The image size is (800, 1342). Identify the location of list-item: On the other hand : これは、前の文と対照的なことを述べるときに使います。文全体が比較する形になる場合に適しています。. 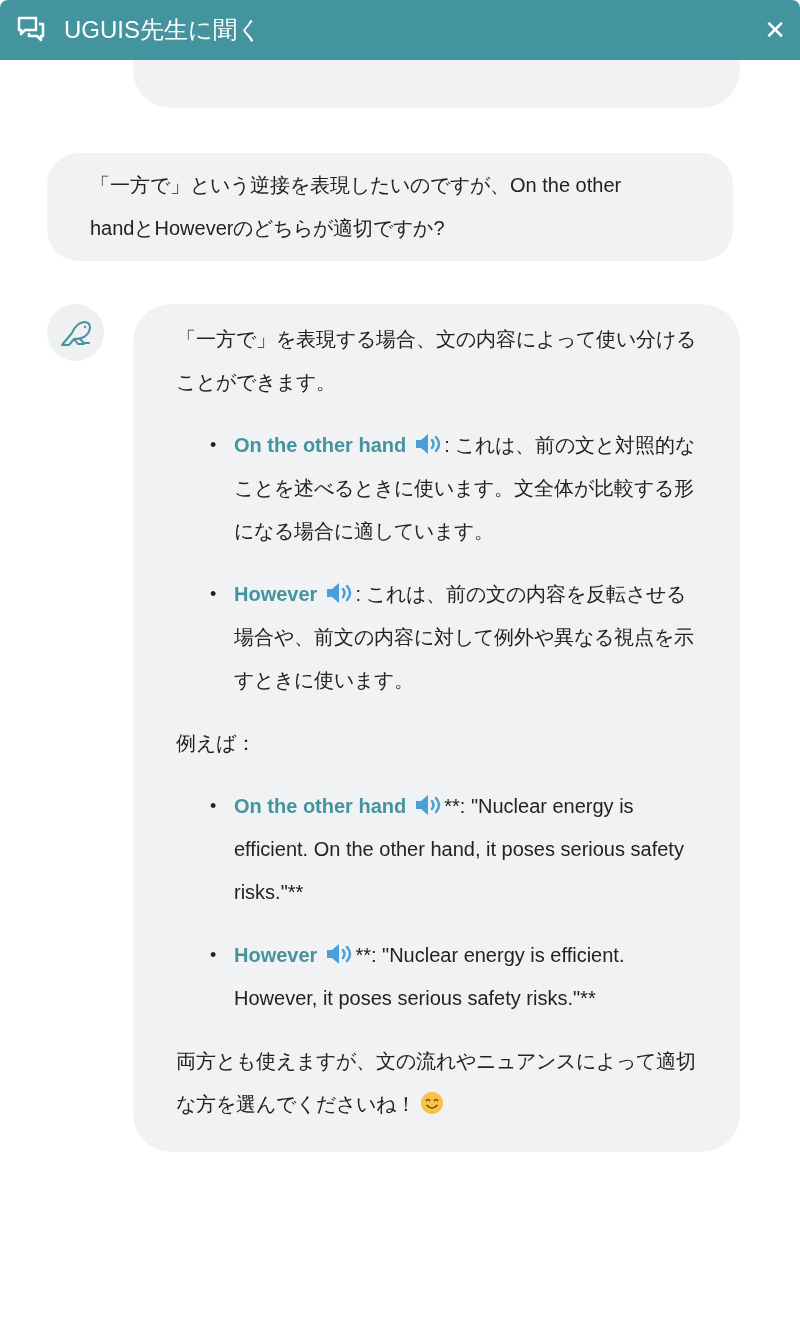
(465, 488).